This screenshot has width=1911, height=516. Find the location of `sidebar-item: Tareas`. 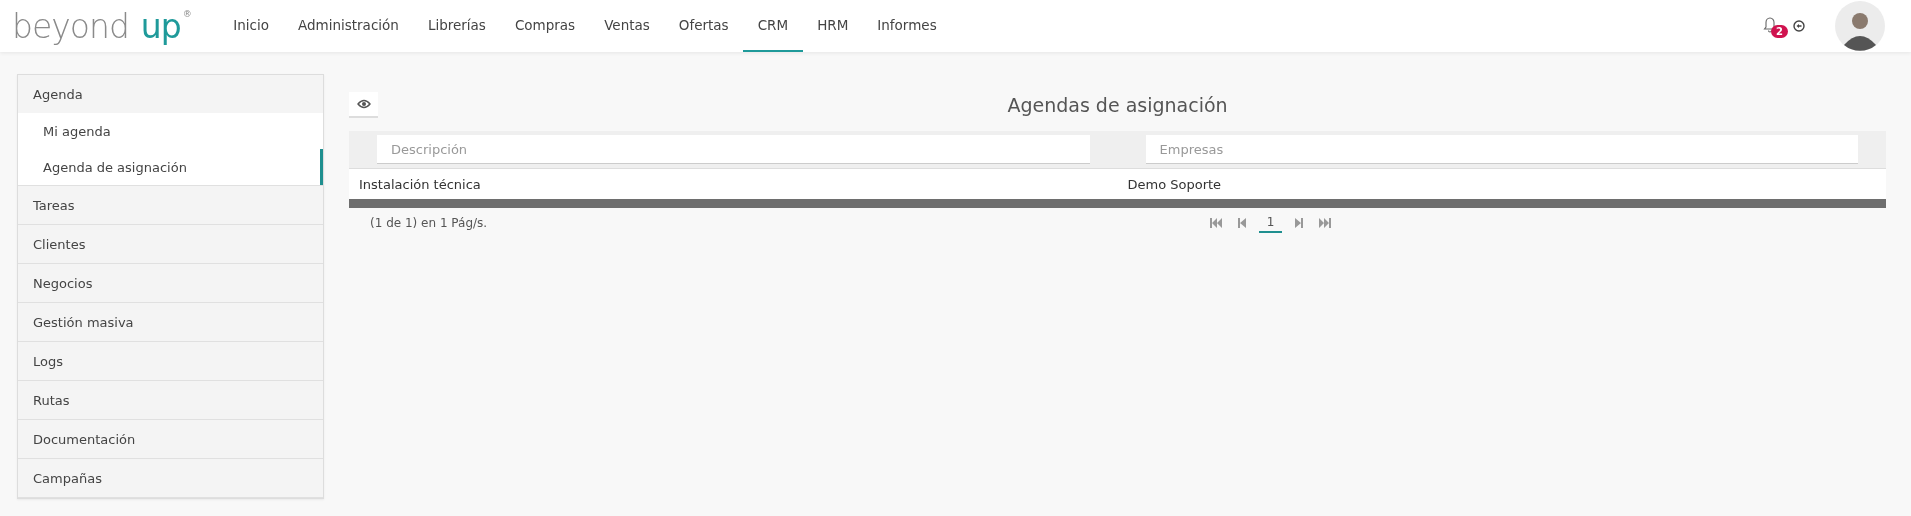

sidebar-item: Tareas is located at coordinates (170, 205).